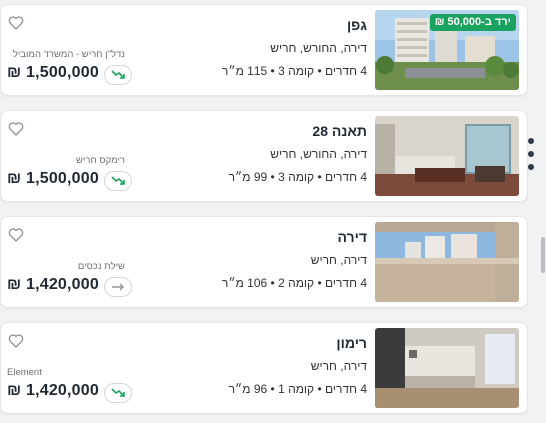 The height and width of the screenshot is (423, 546). What do you see at coordinates (101, 266) in the screenshot?
I see `agency-name: שילת נכסים` at bounding box center [101, 266].